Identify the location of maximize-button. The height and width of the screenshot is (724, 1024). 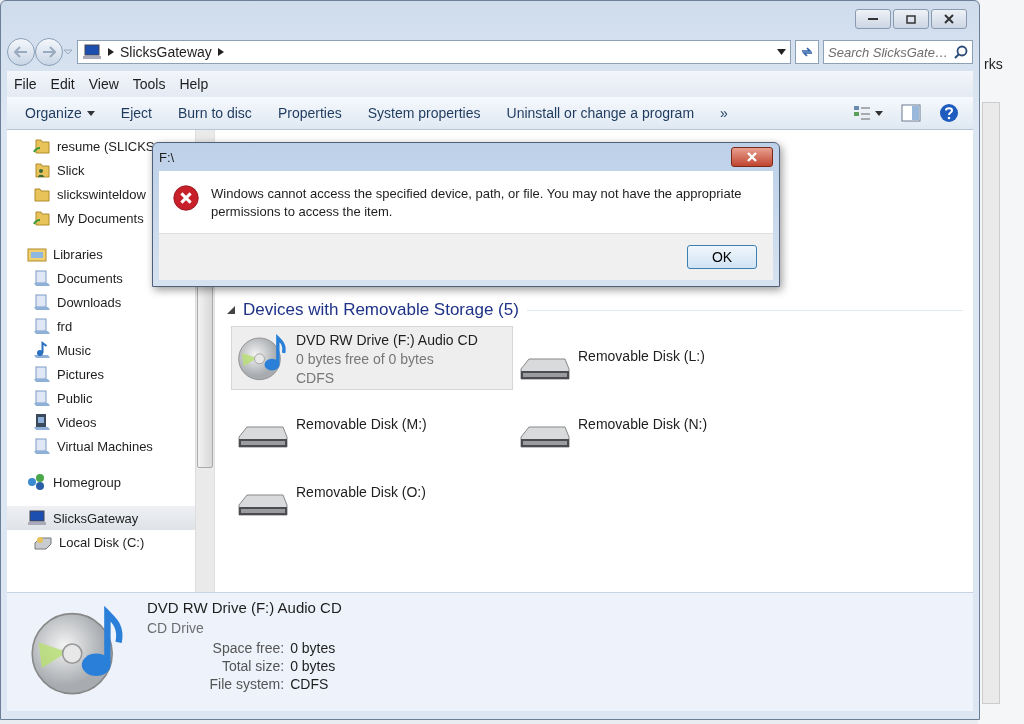
(911, 19).